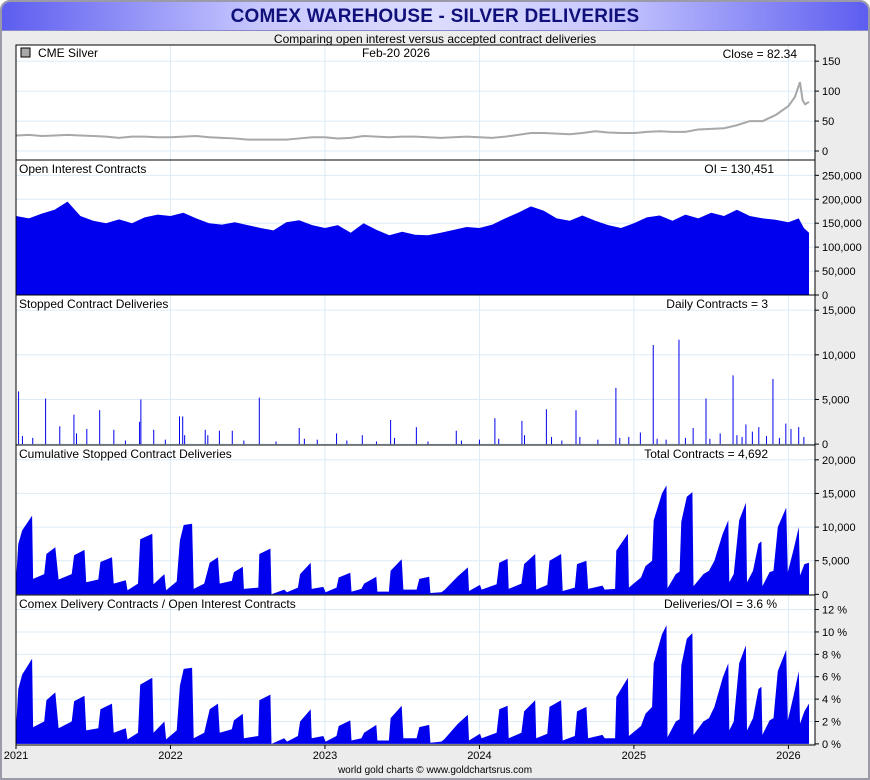 The height and width of the screenshot is (780, 870). What do you see at coordinates (479, 756) in the screenshot?
I see `x-tick-label: 2024` at bounding box center [479, 756].